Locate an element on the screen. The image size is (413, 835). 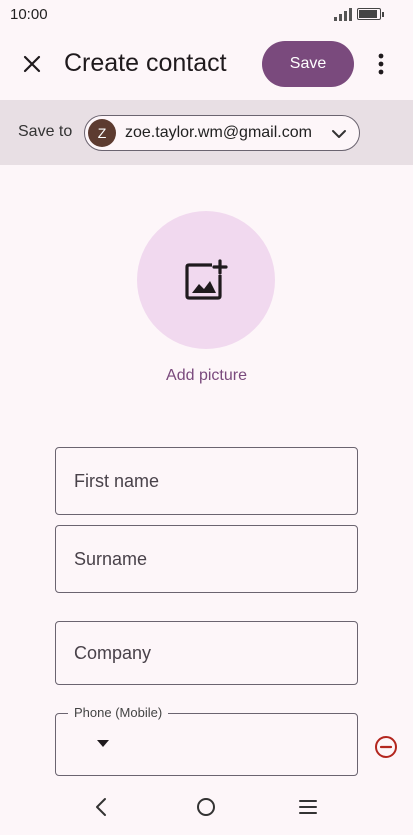
phone-field: Phone (Mobile) is located at coordinates (206, 740).